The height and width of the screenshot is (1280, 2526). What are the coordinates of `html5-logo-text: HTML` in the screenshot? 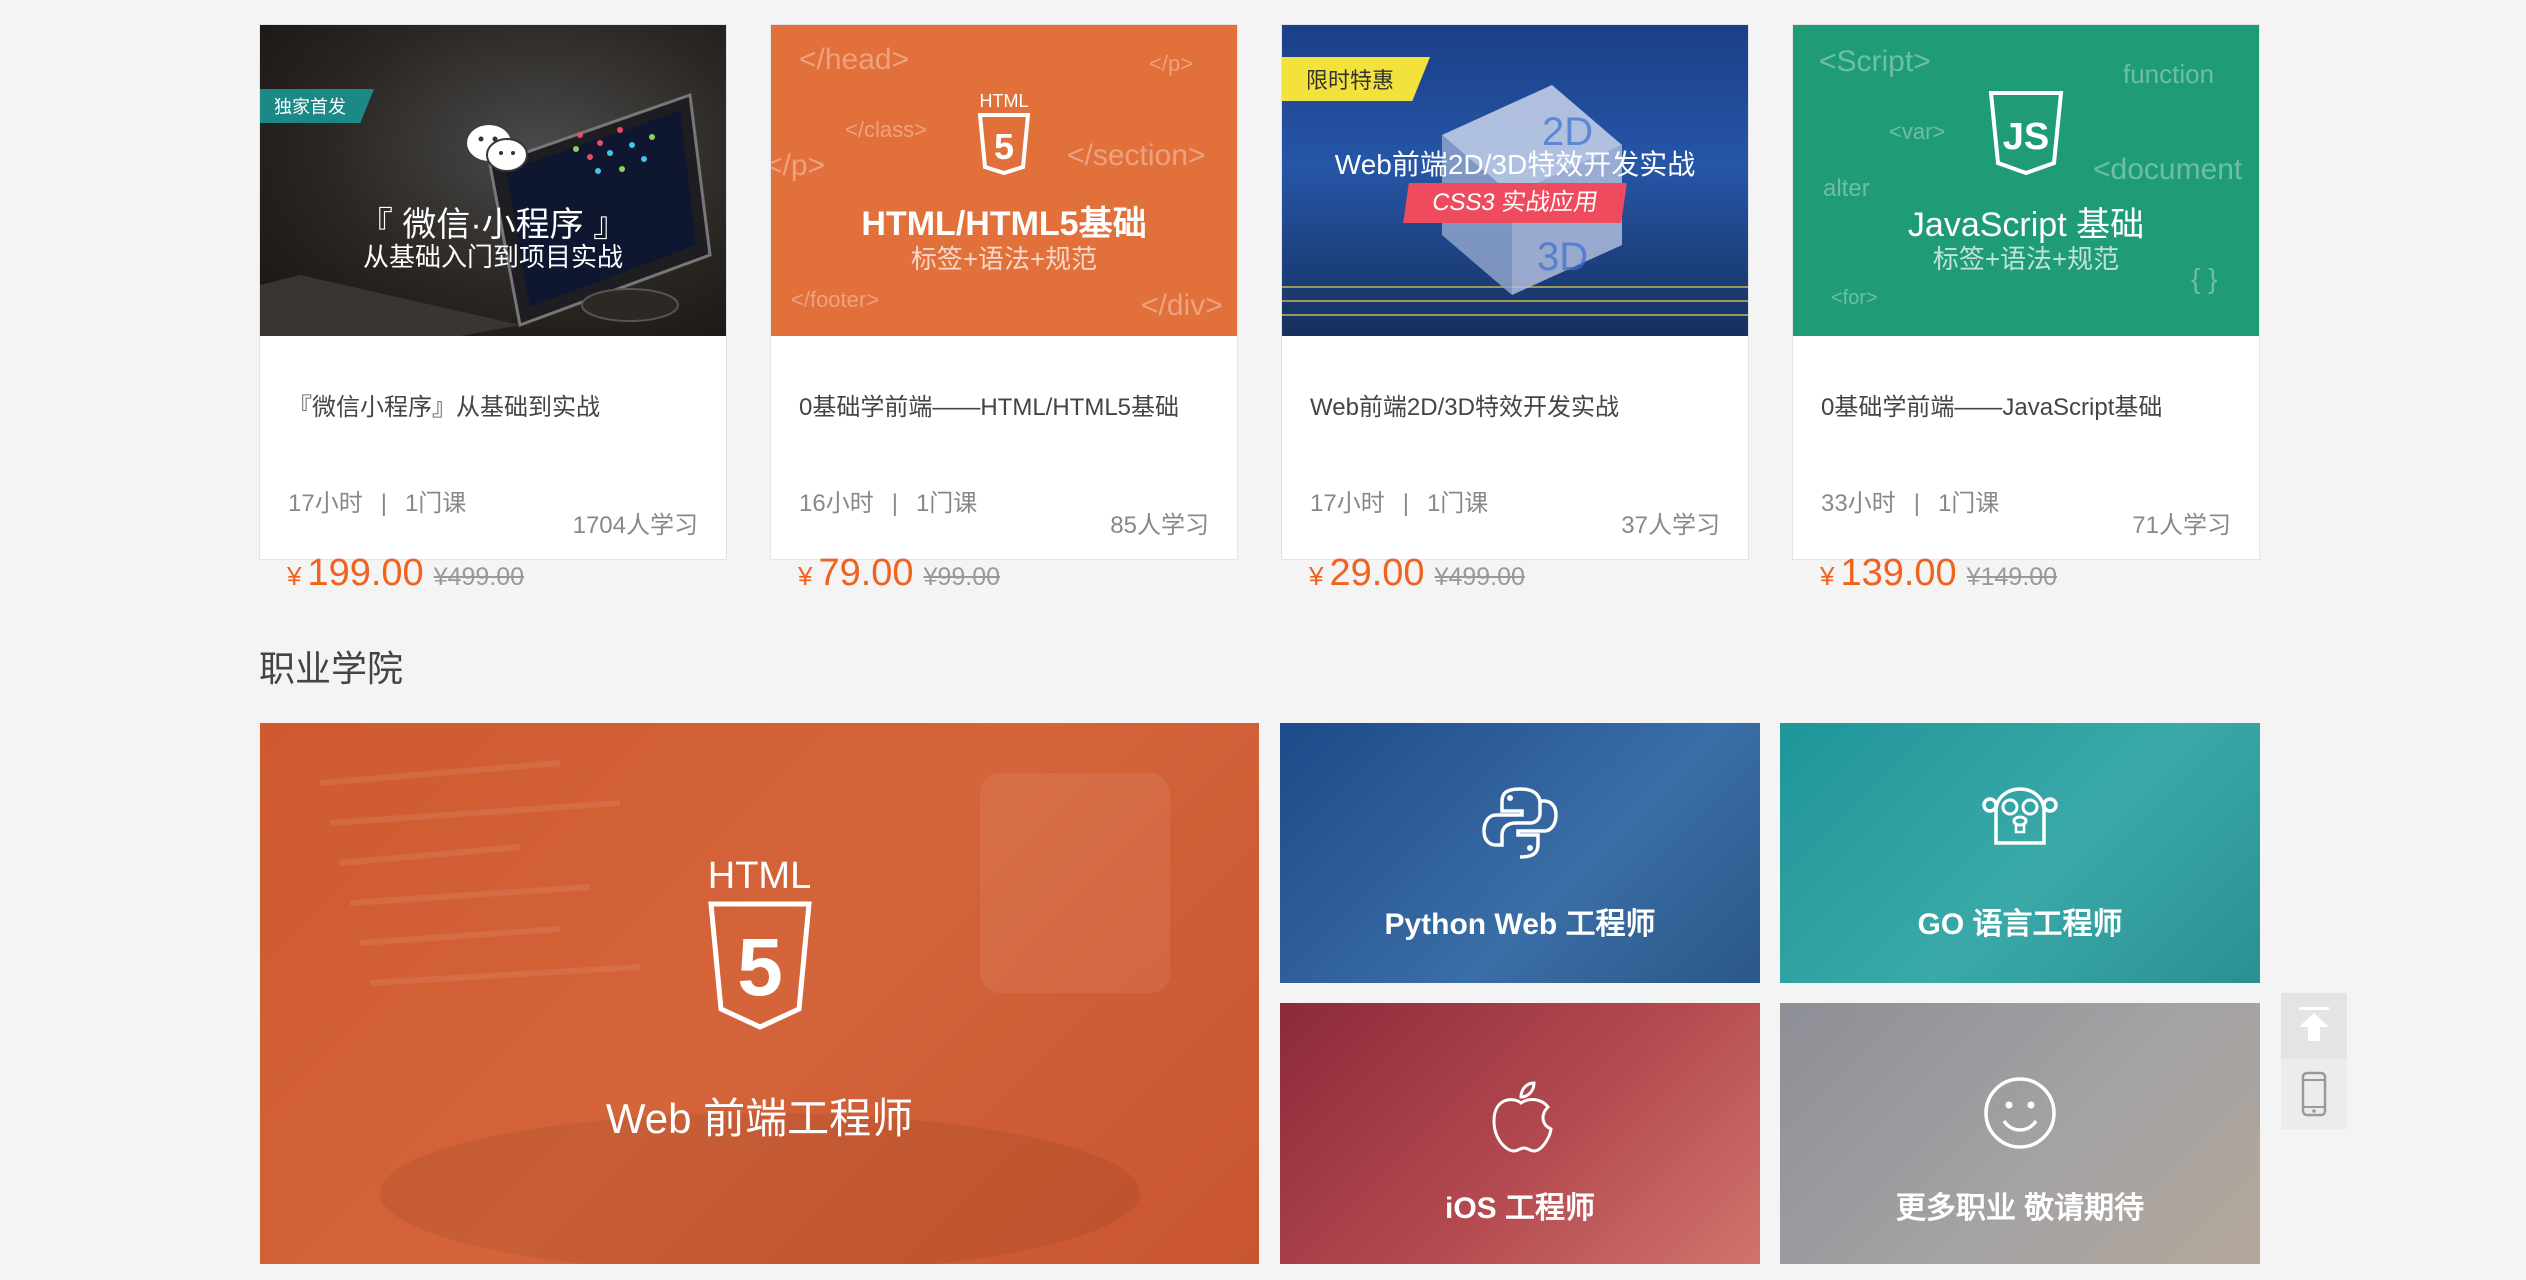 It's located at (1004, 101).